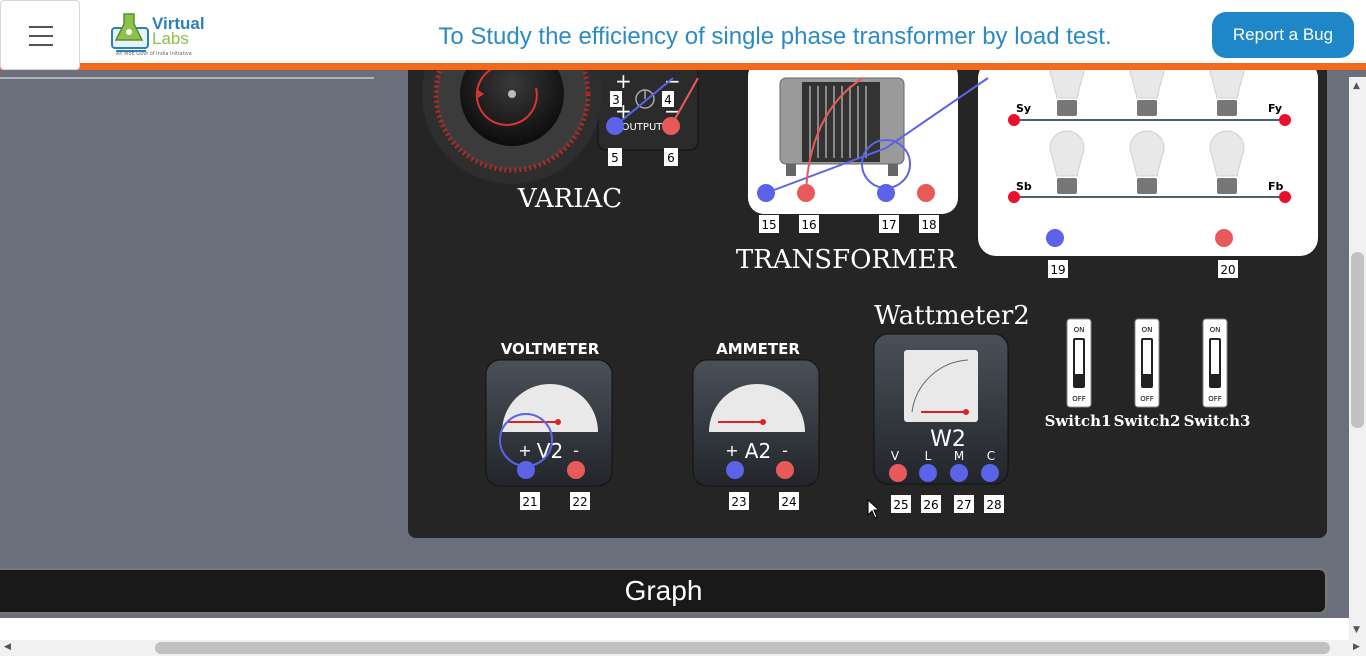 The width and height of the screenshot is (1366, 656). Describe the element at coordinates (993, 505) in the screenshot. I see `terminal-label-28: 28` at that location.